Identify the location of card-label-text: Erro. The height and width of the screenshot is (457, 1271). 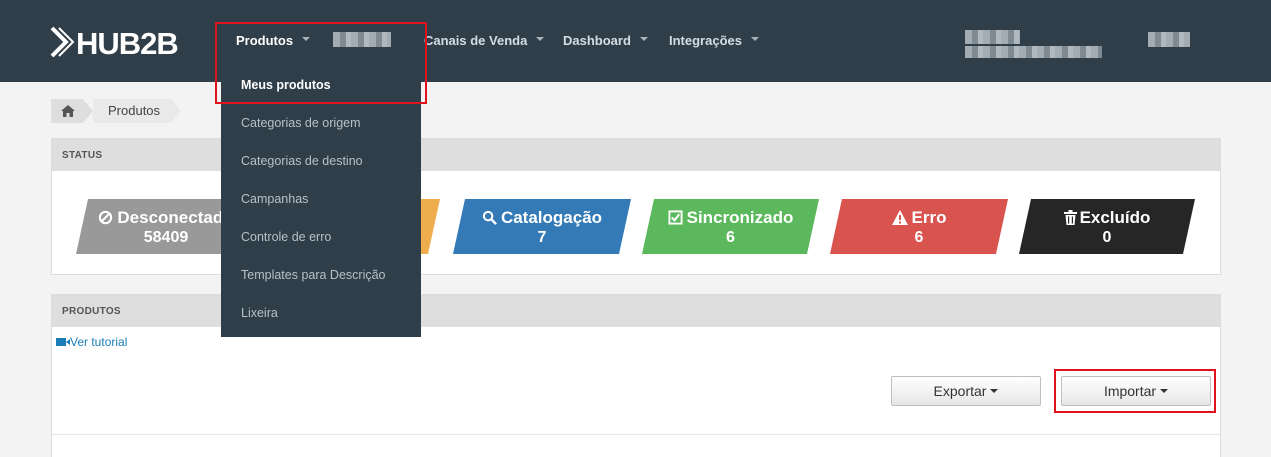
(929, 217).